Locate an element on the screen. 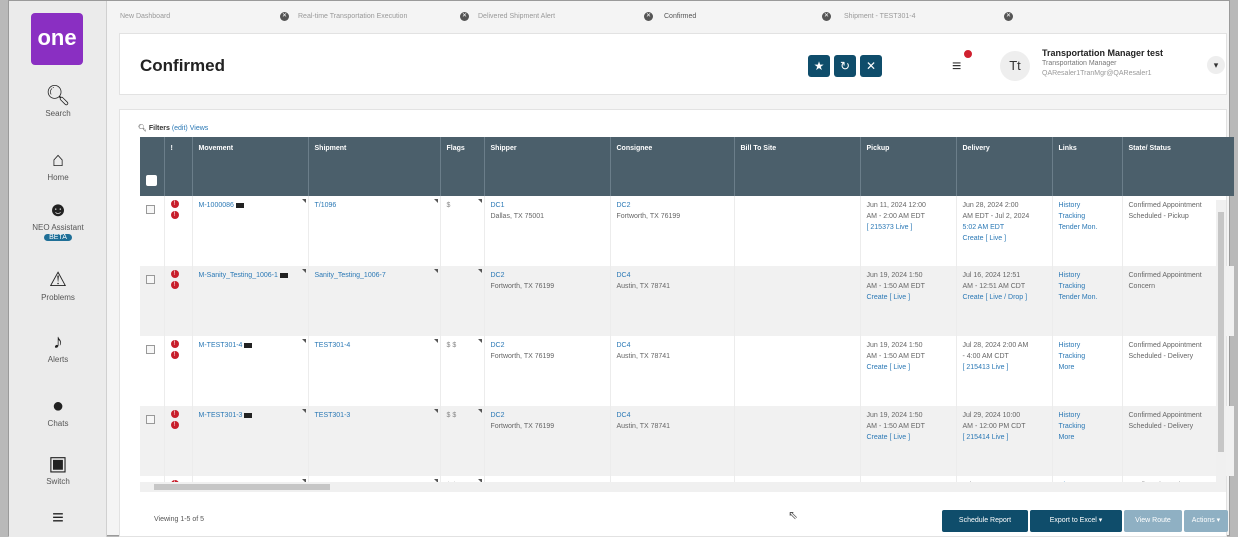 The image size is (1238, 537). column-header-consignee: Consignee is located at coordinates (672, 166).